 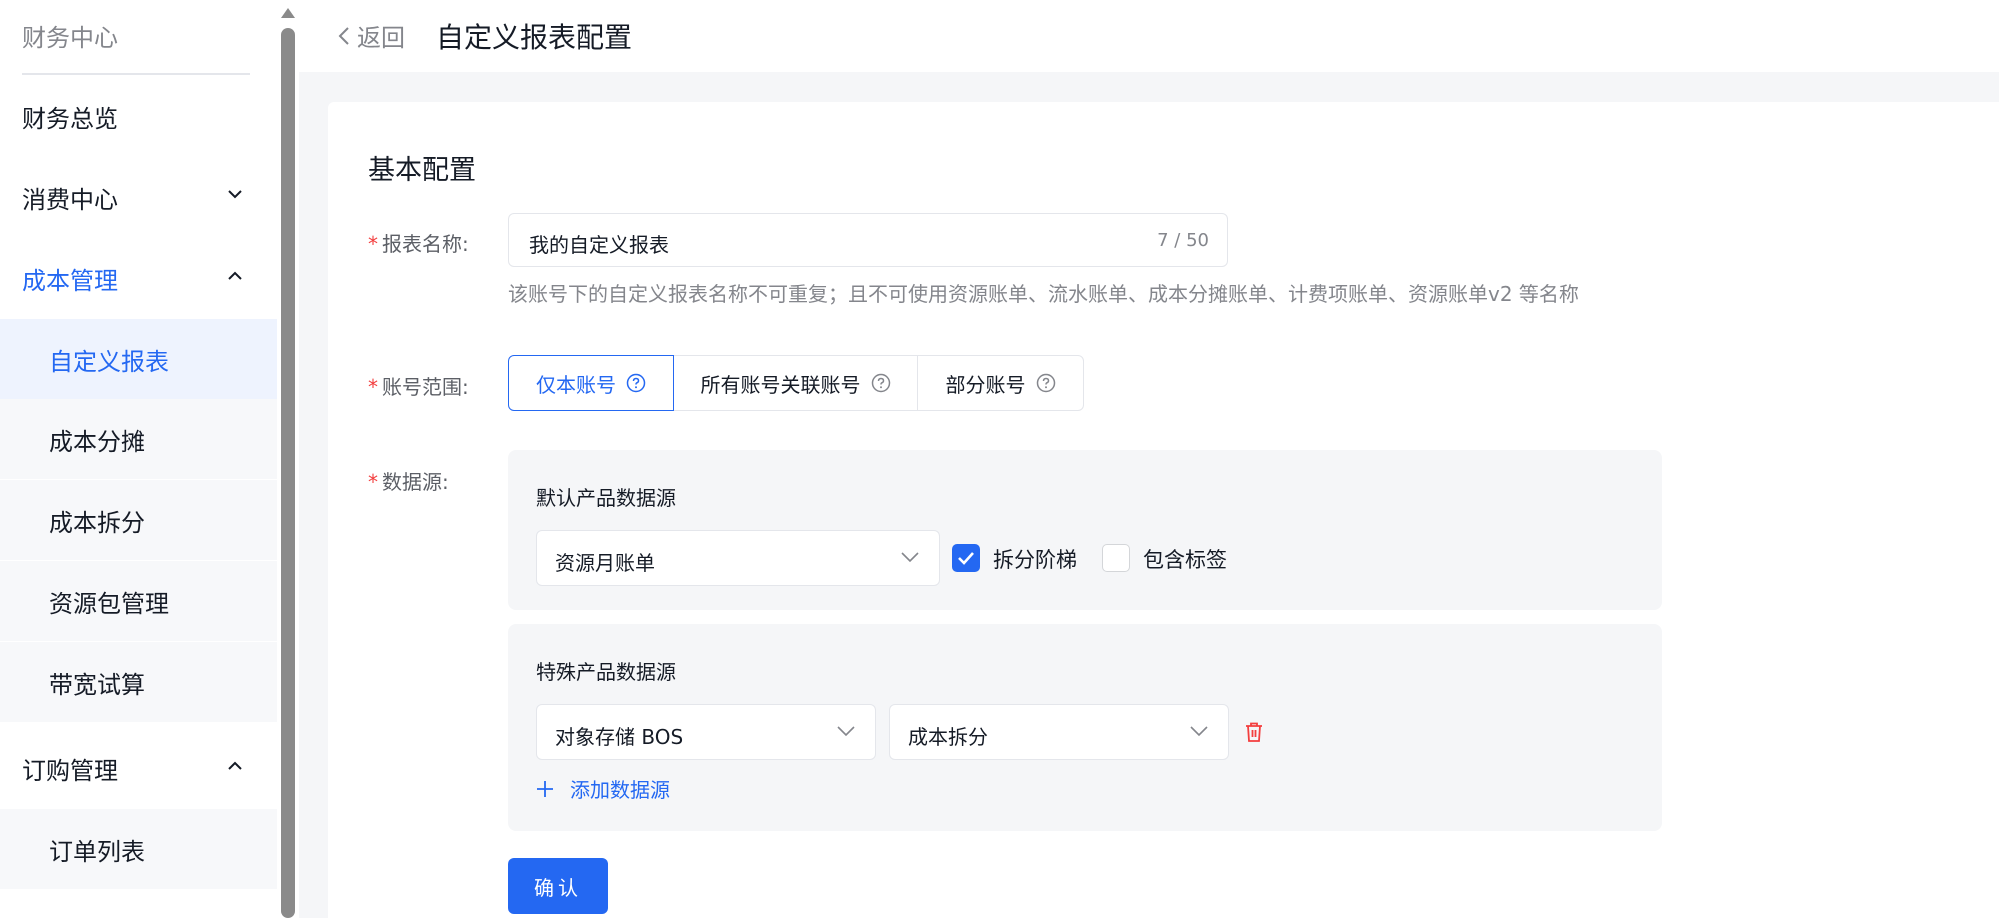 What do you see at coordinates (97, 441) in the screenshot?
I see `sidebar-item-label: 成本分摊` at bounding box center [97, 441].